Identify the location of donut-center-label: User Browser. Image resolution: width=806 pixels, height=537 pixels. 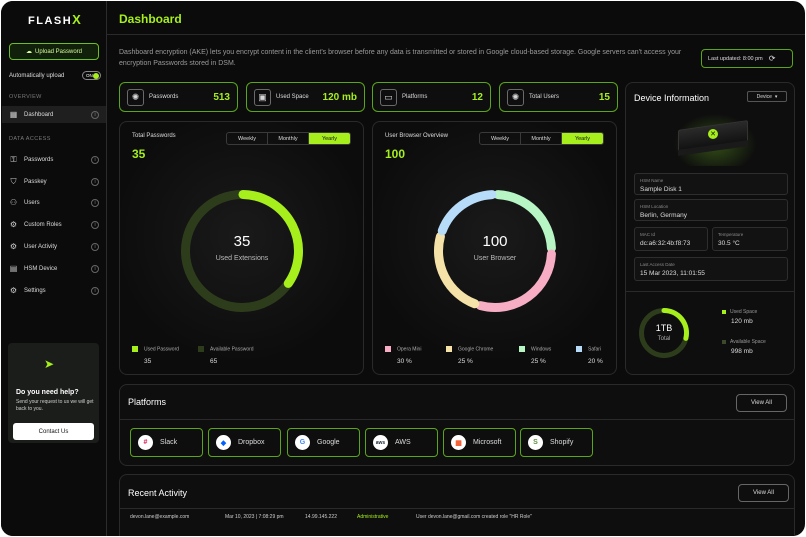
(495, 258).